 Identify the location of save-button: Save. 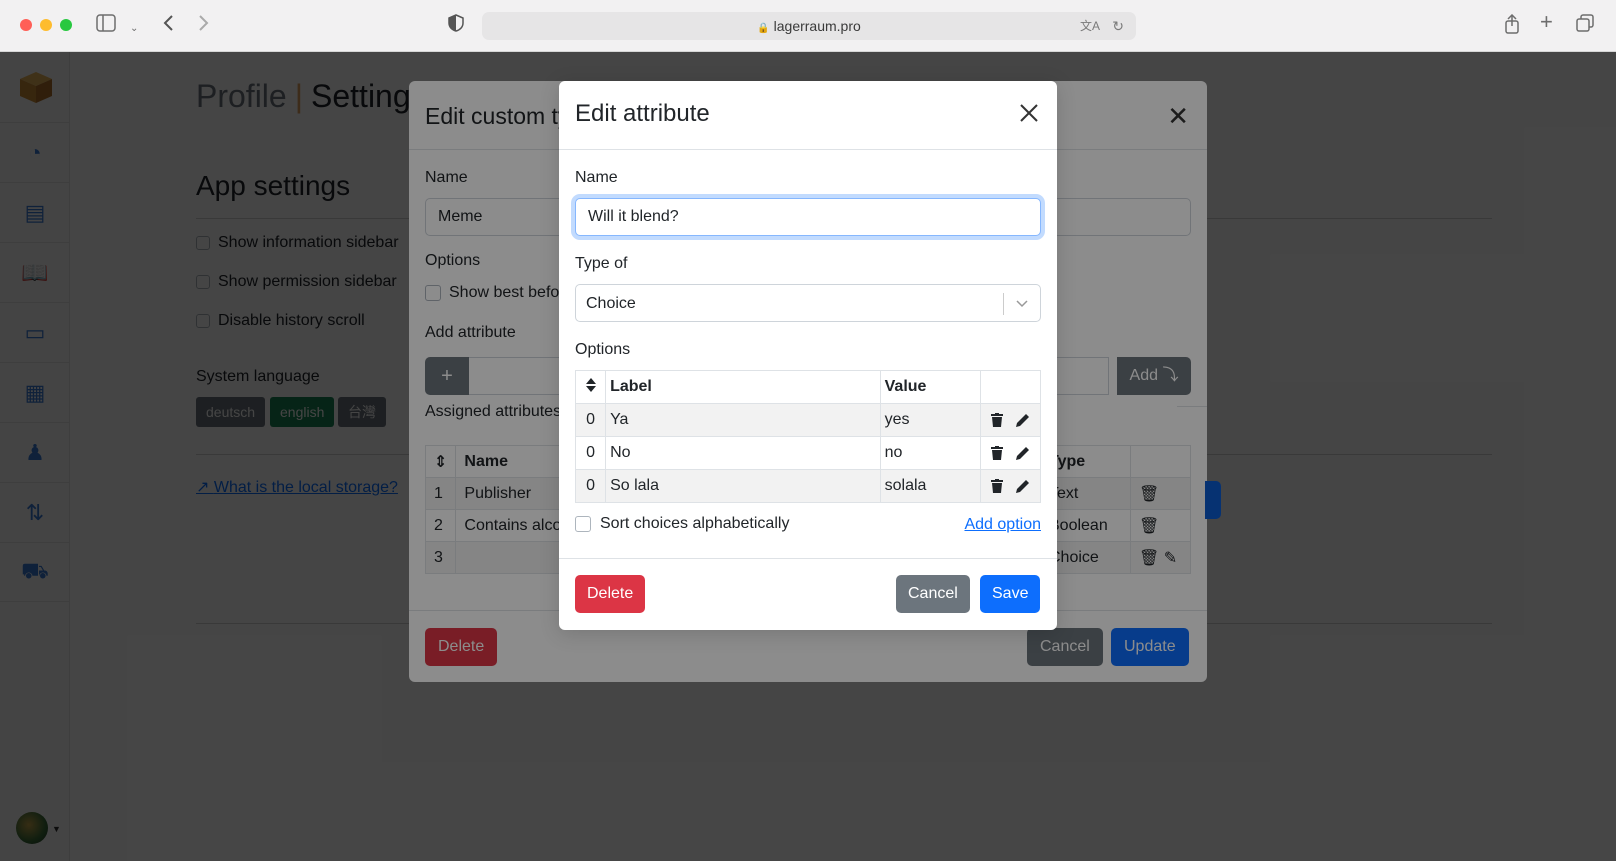
(1010, 594).